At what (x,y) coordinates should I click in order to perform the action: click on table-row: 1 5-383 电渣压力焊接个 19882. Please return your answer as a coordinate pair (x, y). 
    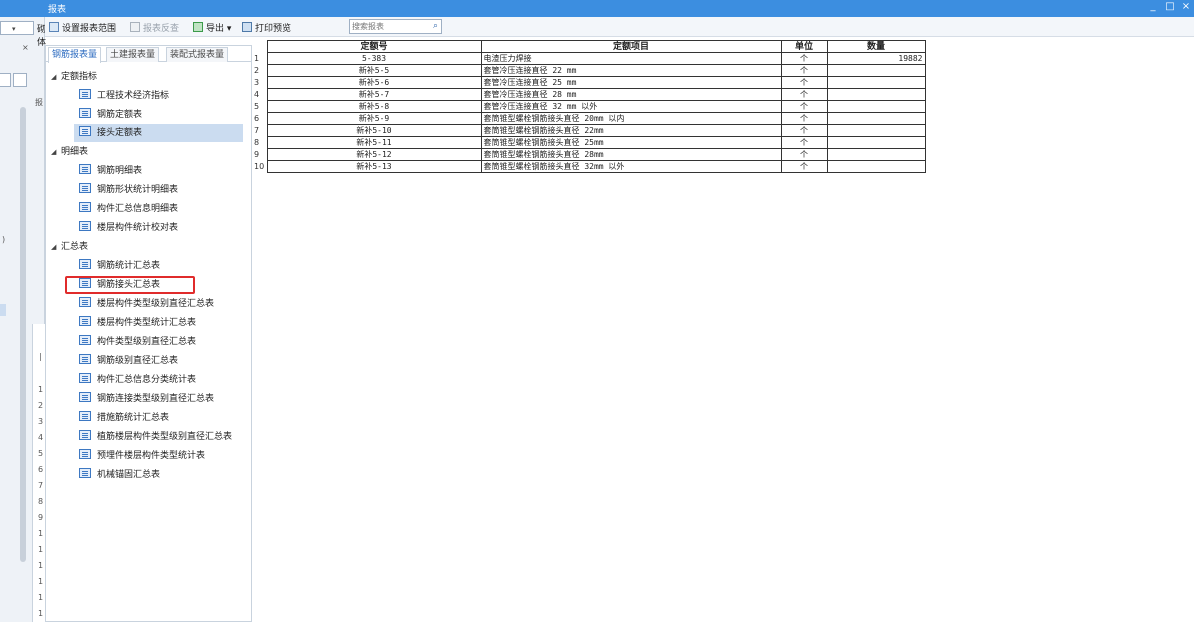
    Looking at the image, I should click on (589, 58).